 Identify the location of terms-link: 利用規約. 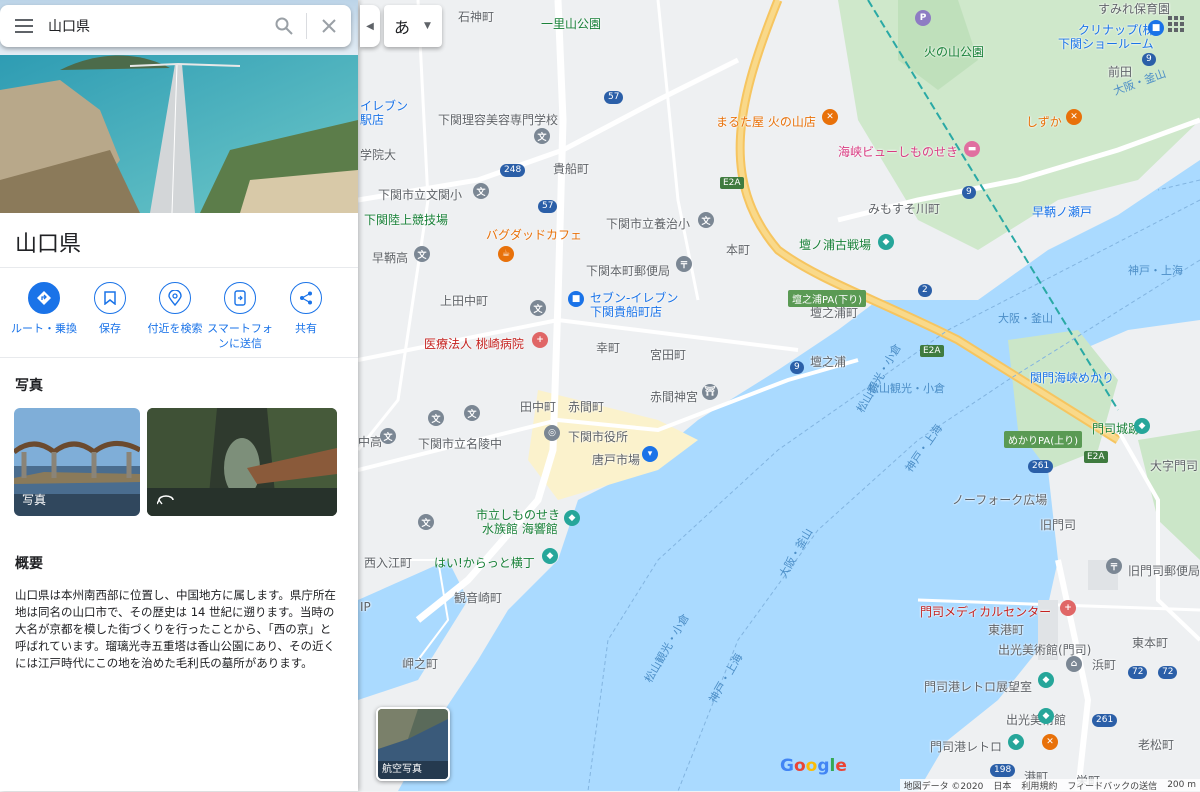
(1039, 785).